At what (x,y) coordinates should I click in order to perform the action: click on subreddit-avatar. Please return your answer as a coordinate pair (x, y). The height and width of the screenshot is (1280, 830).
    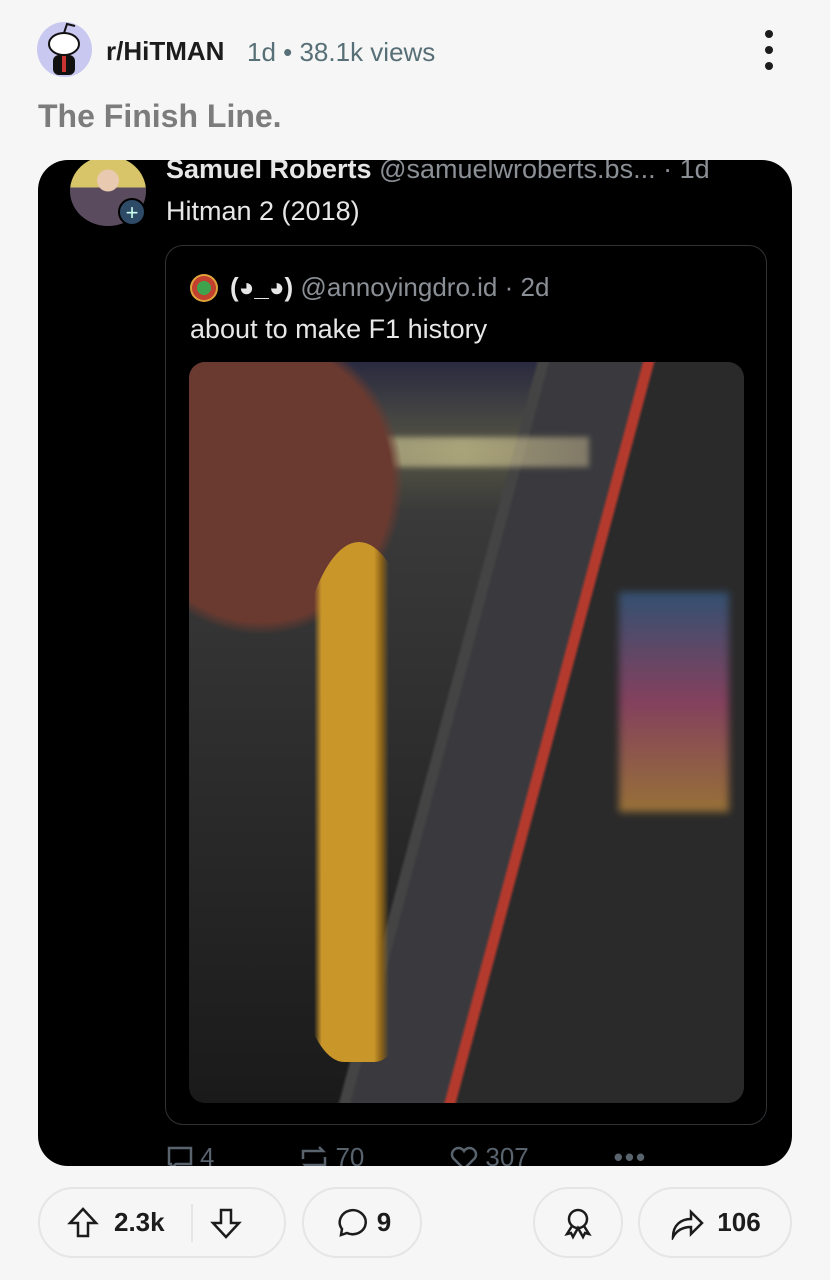
    Looking at the image, I should click on (64, 49).